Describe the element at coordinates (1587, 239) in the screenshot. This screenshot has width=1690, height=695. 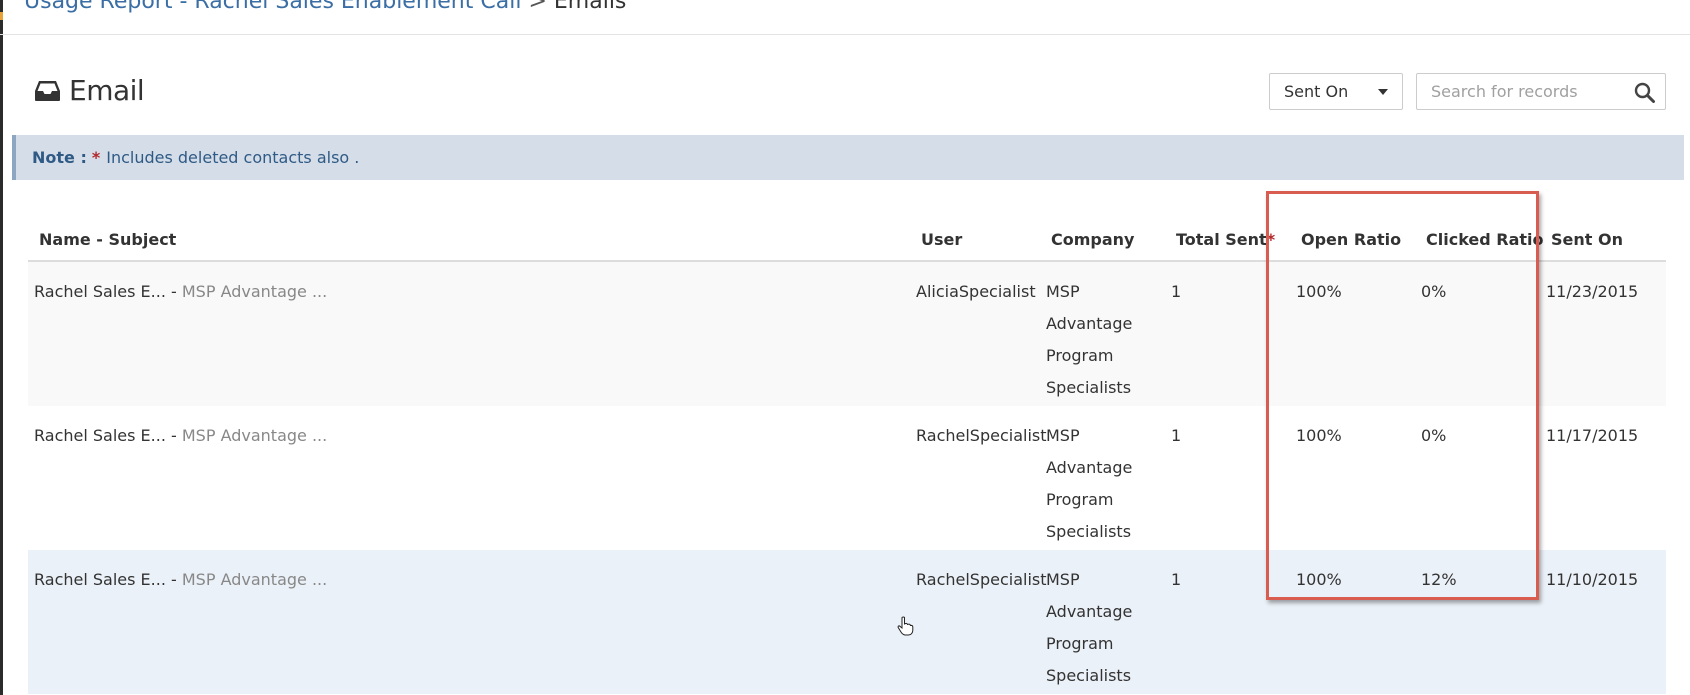
I see `column-header-sent-on: Sent On` at that location.